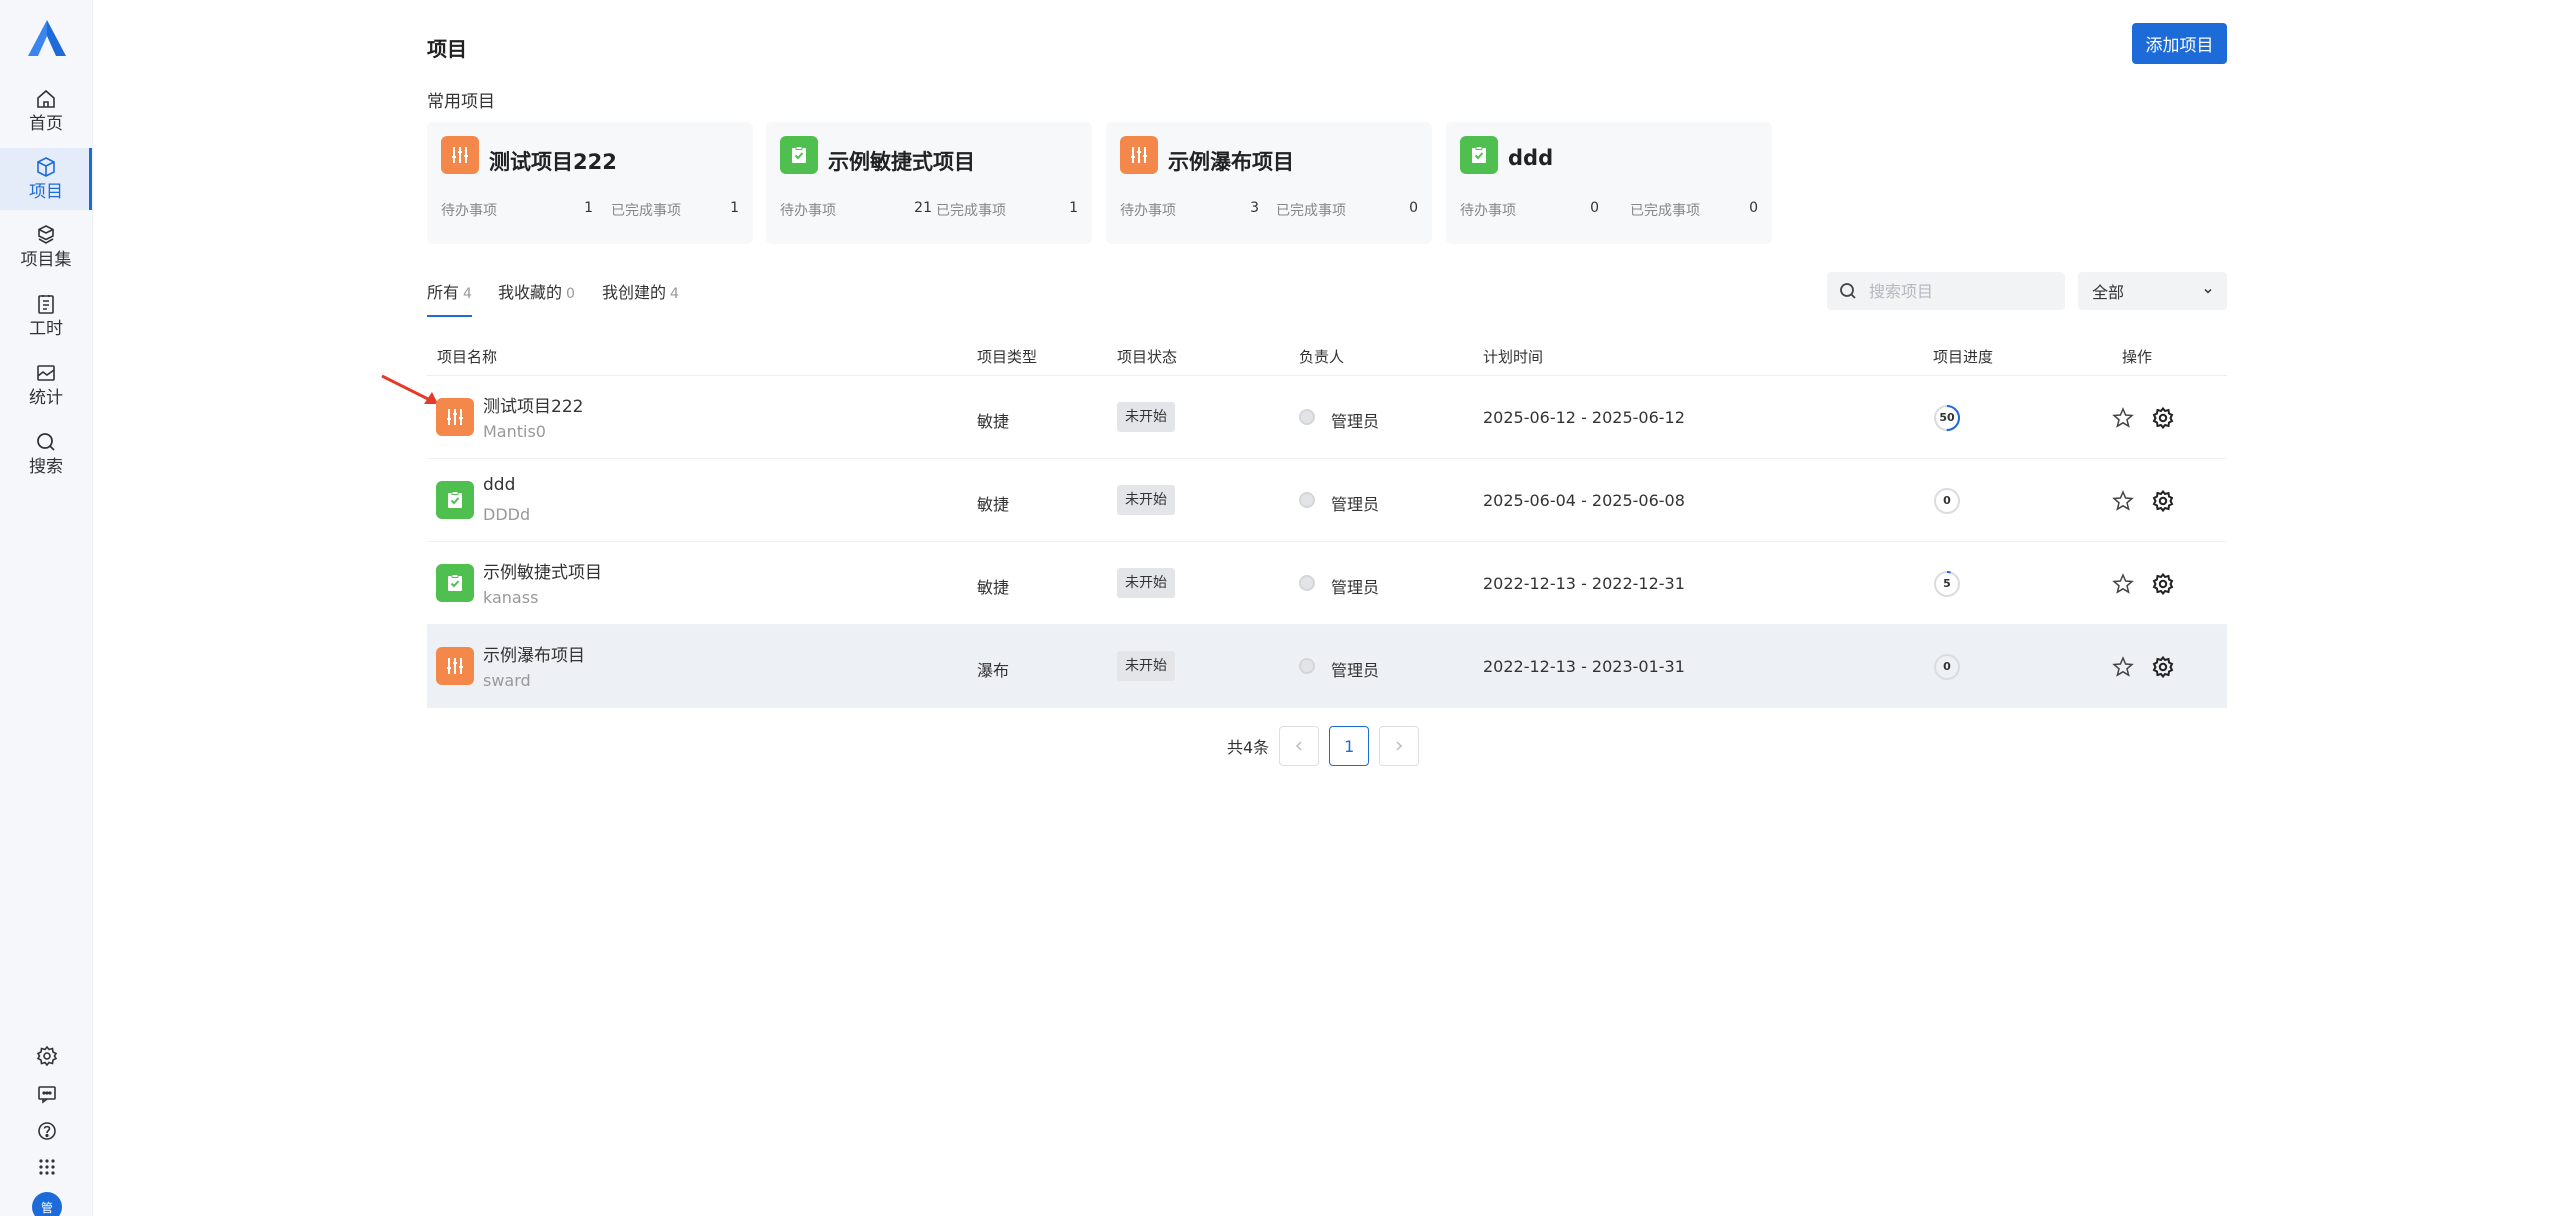  Describe the element at coordinates (46, 304) in the screenshot. I see `document-icon` at that location.